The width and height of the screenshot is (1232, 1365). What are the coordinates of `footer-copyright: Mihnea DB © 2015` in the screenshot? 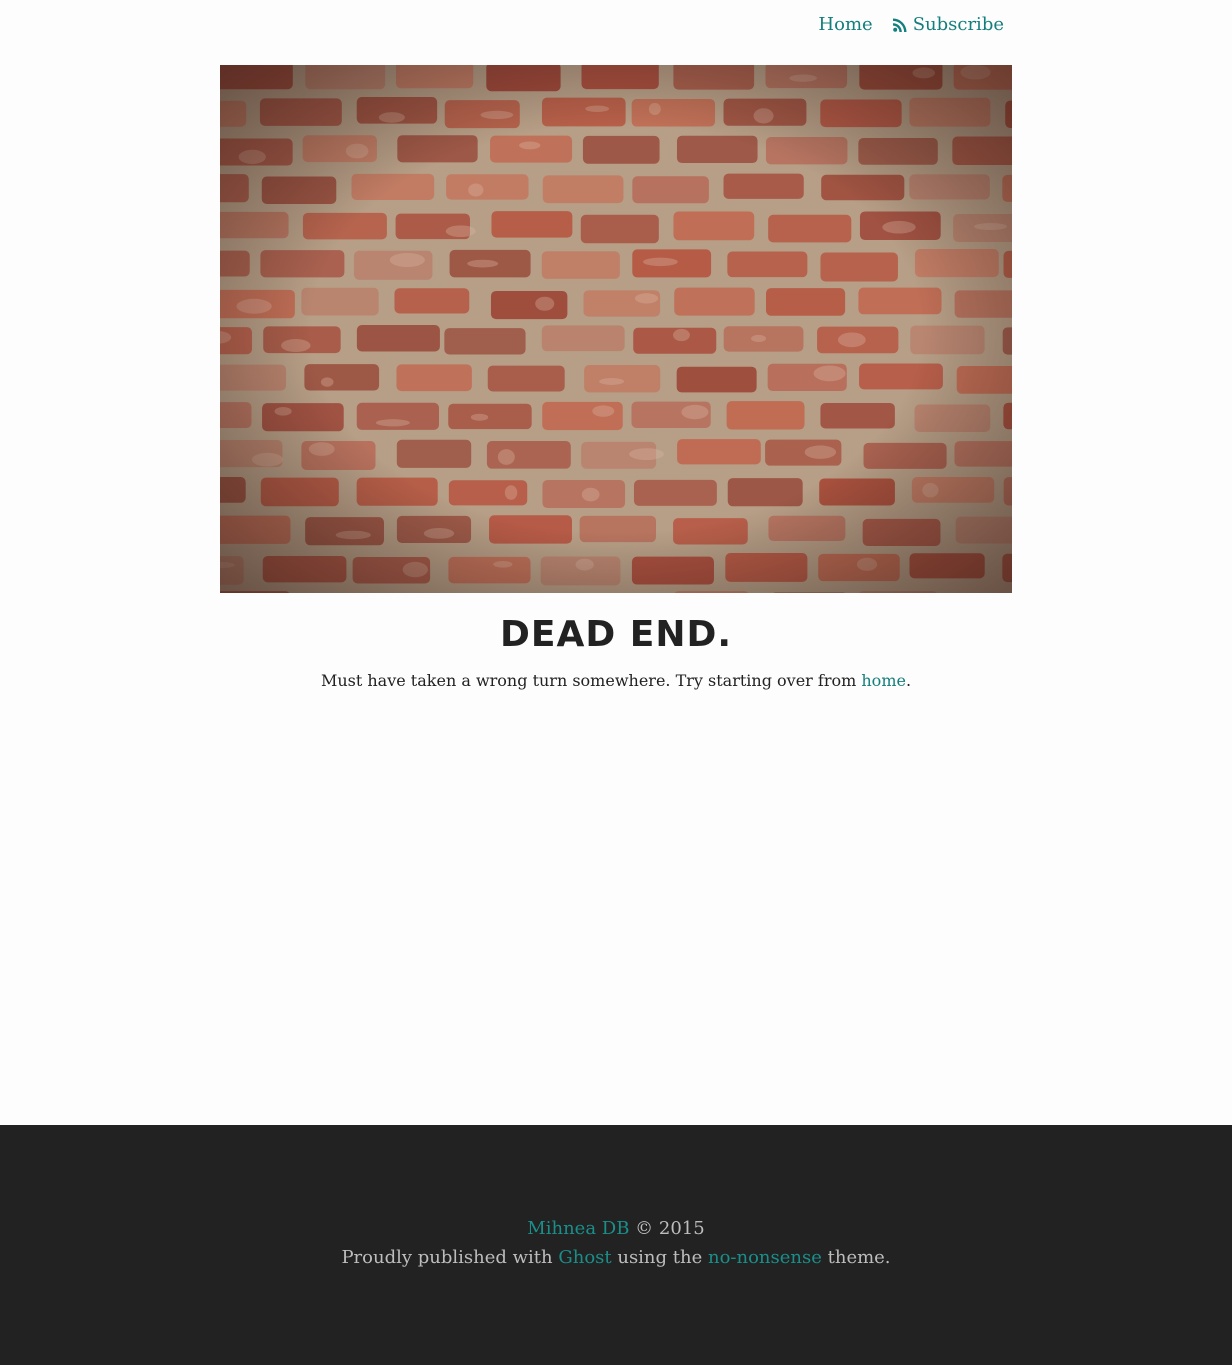 It's located at (616, 1228).